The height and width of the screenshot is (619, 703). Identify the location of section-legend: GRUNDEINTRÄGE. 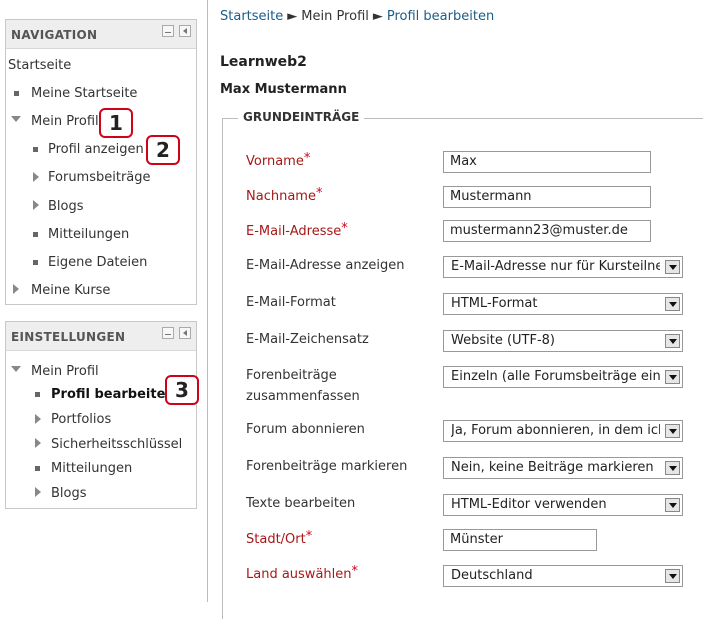
(301, 117).